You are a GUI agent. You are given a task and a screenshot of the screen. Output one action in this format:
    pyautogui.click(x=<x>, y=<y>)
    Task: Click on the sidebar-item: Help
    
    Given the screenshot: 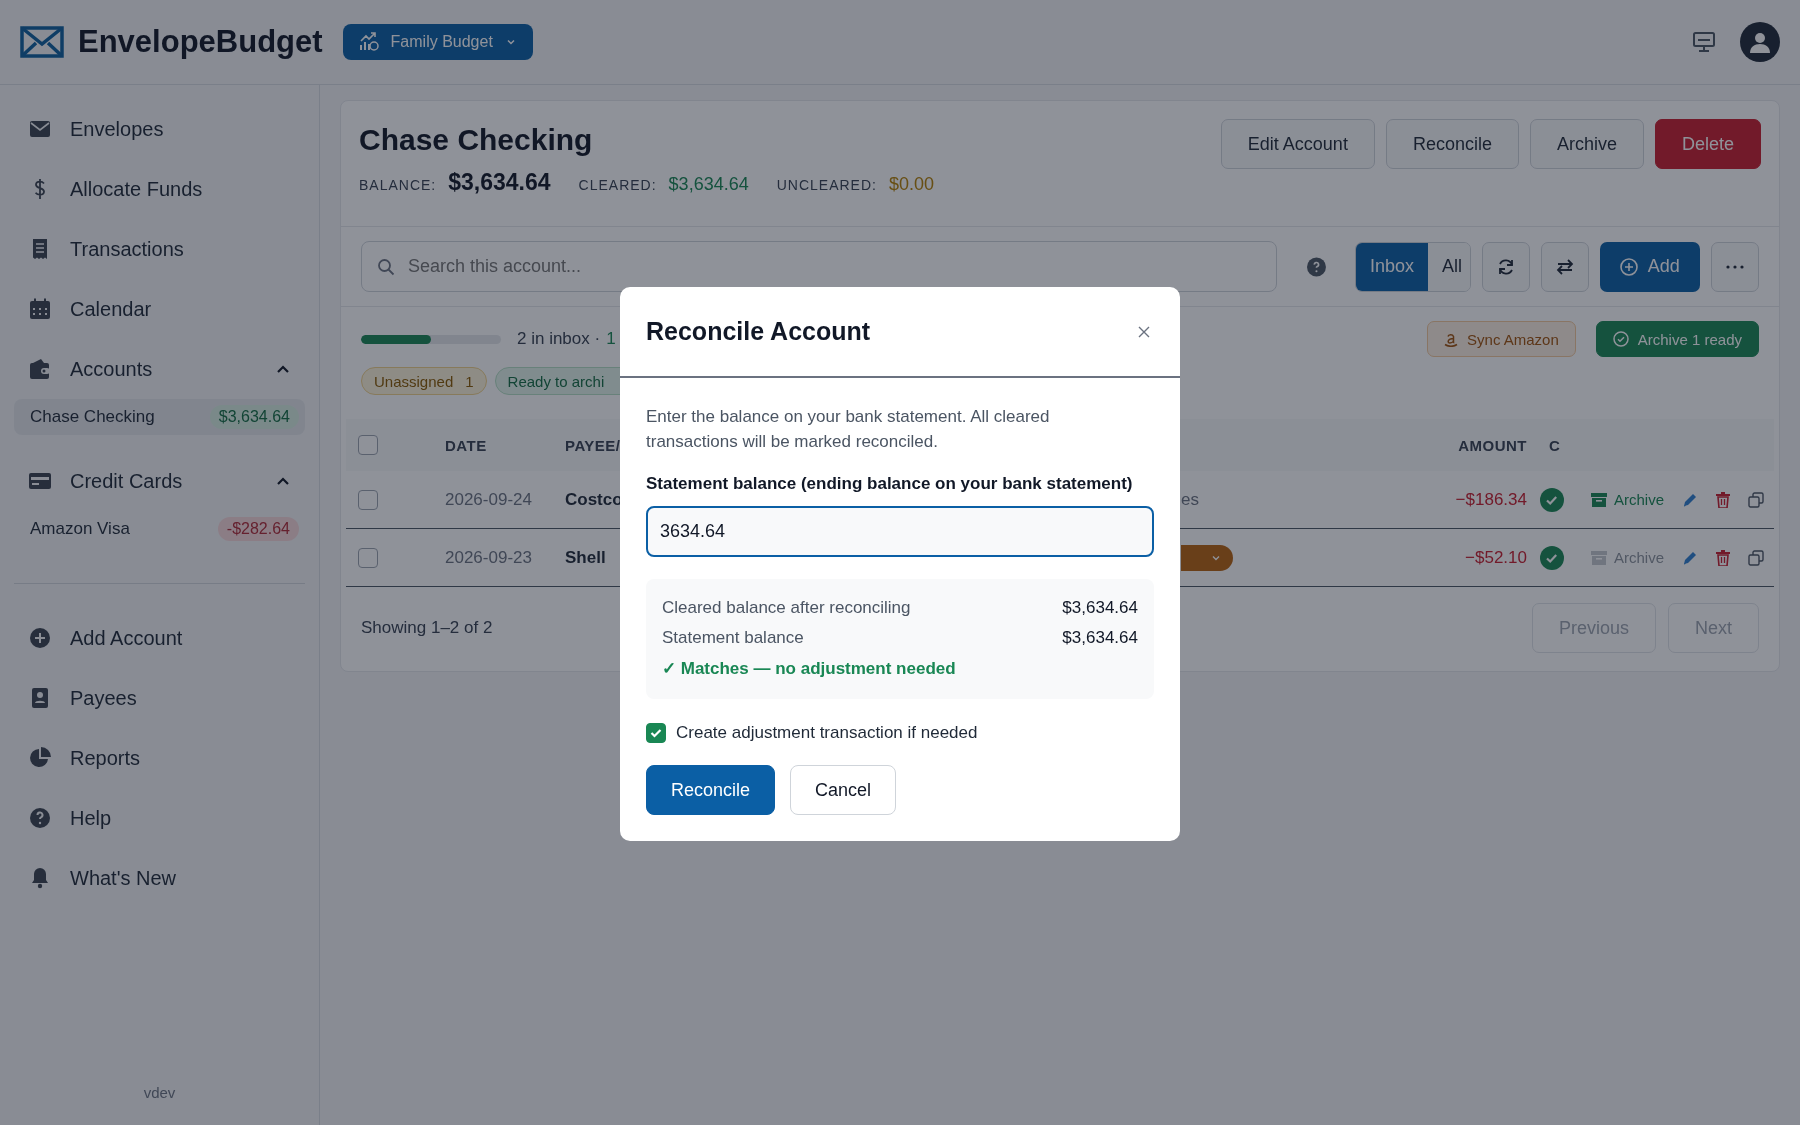 What is the action you would take?
    pyautogui.click(x=159, y=818)
    